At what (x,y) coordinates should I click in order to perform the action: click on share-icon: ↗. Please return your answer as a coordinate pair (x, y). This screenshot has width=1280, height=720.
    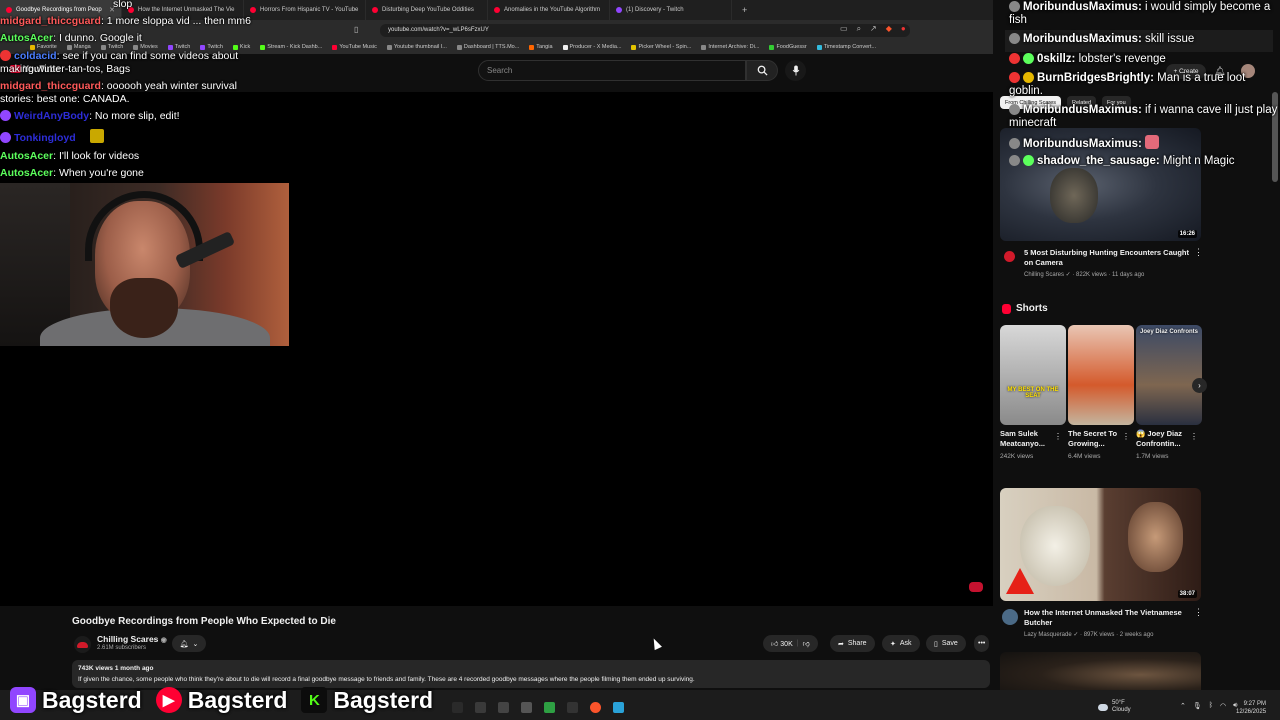
    Looking at the image, I should click on (873, 29).